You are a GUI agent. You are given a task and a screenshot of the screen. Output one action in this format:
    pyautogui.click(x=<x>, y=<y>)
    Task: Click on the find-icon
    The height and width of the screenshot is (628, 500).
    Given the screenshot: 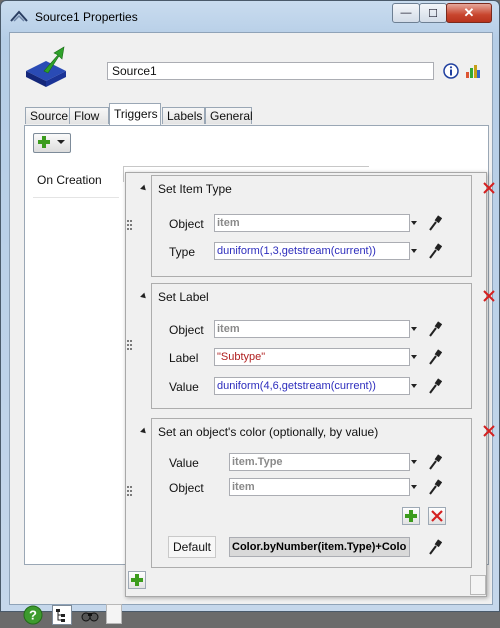 What is the action you would take?
    pyautogui.click(x=90, y=617)
    